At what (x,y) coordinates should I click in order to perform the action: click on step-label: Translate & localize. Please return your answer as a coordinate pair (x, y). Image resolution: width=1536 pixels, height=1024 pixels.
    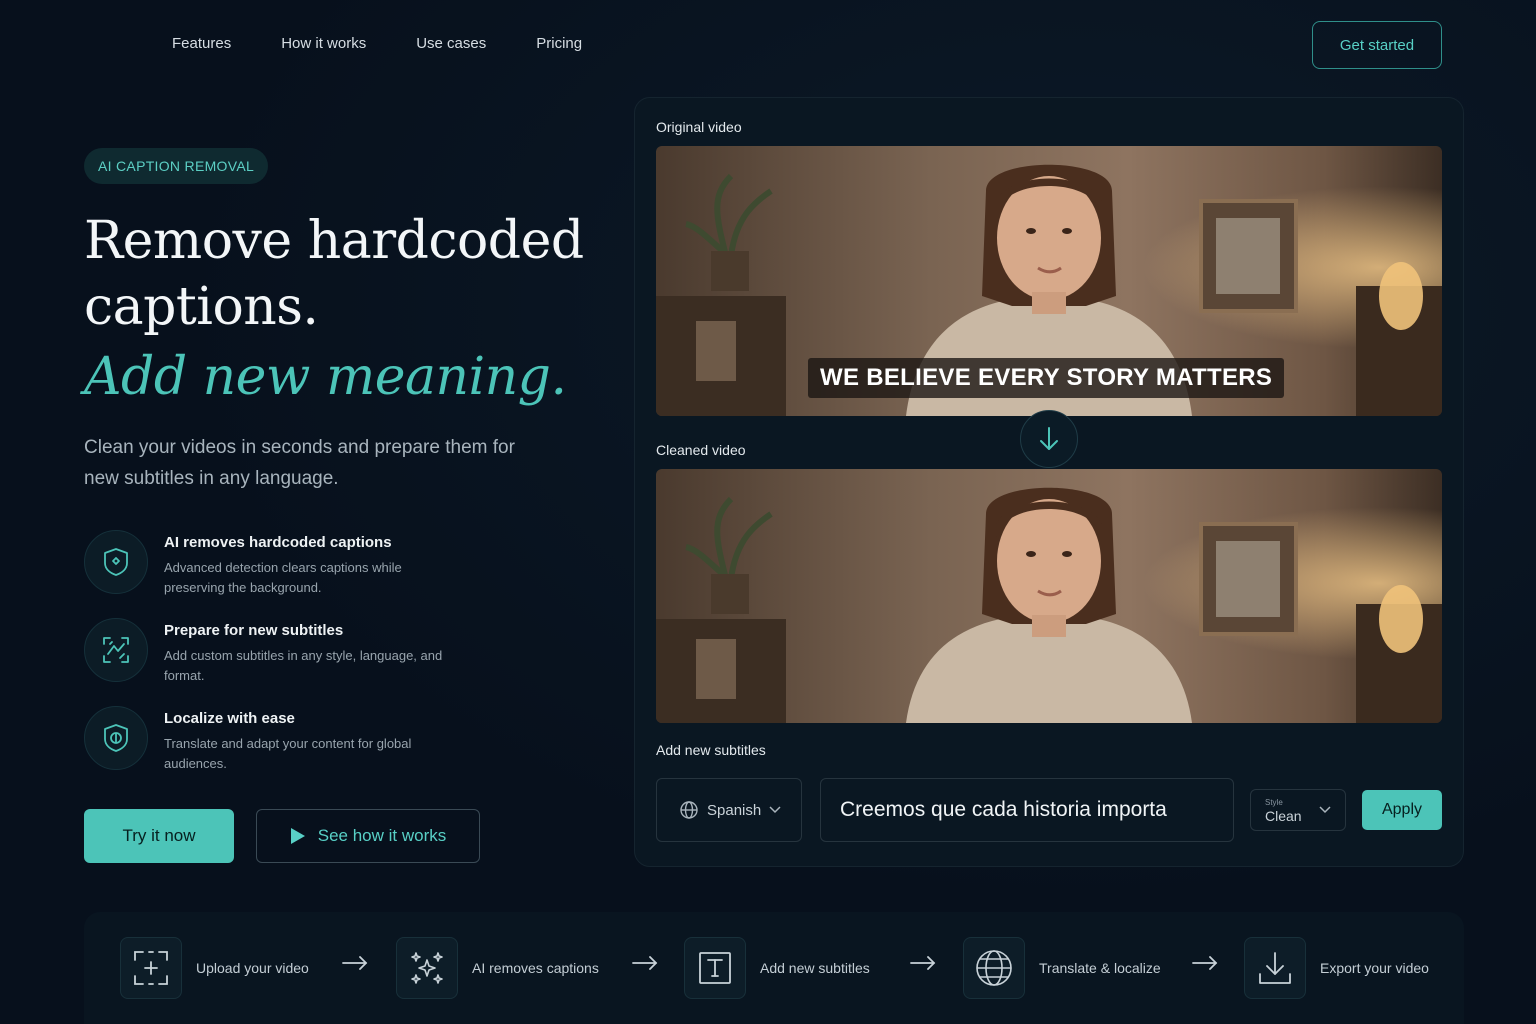
    Looking at the image, I should click on (1100, 968).